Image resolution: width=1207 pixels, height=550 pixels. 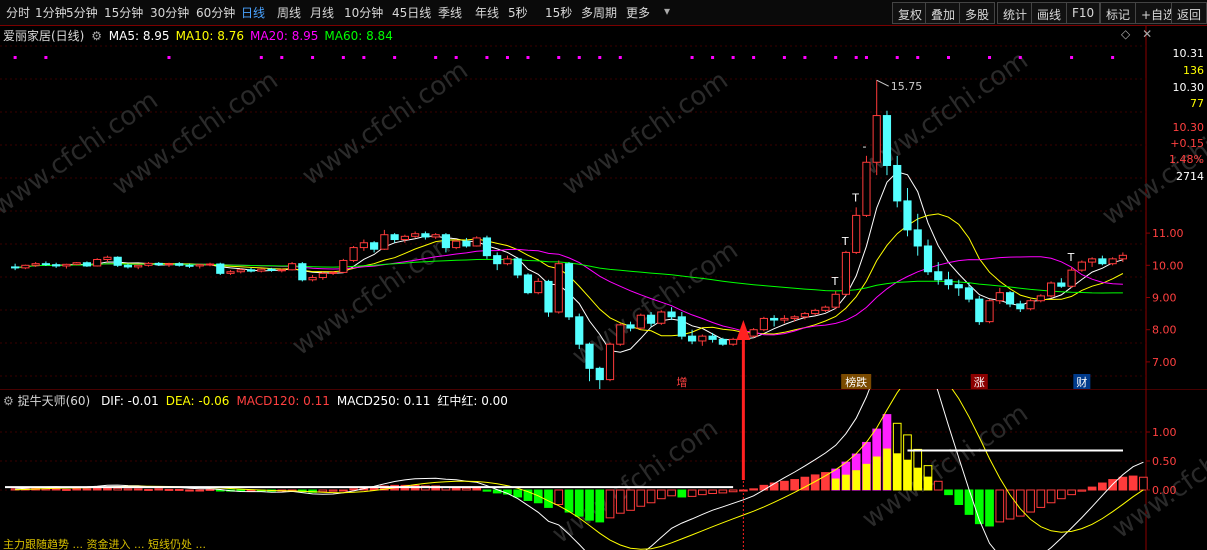 What do you see at coordinates (1015, 13) in the screenshot?
I see `stats-button: 统计` at bounding box center [1015, 13].